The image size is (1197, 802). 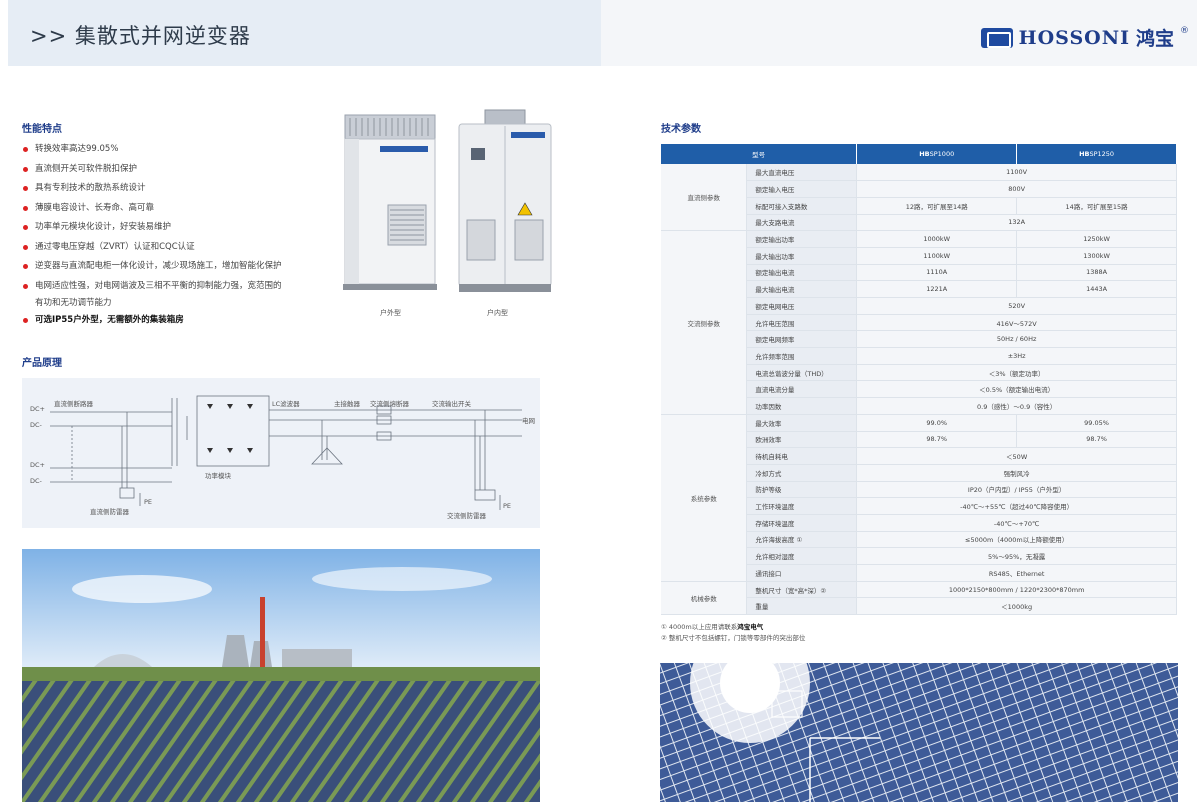 What do you see at coordinates (1016, 339) in the screenshot?
I see `spec-value: 50Hz / 60Hz` at bounding box center [1016, 339].